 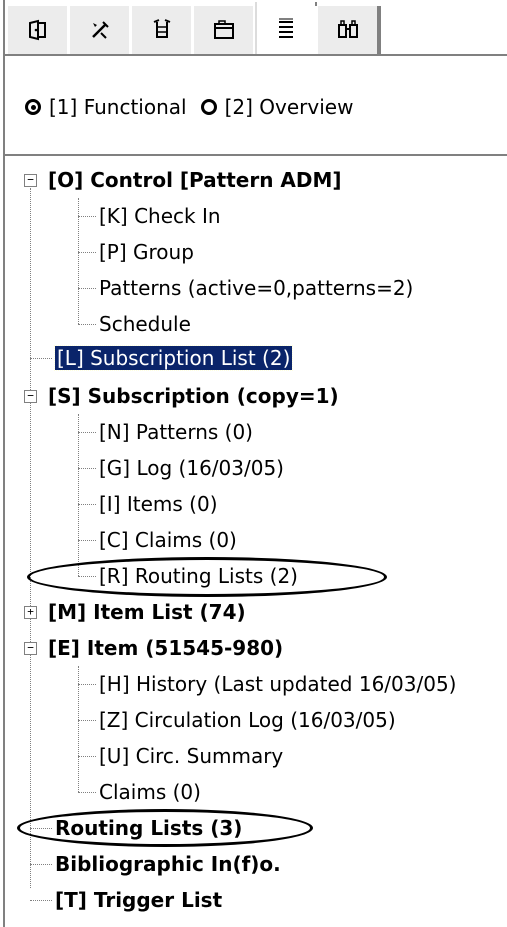 What do you see at coordinates (277, 684) in the screenshot?
I see `tree-node-history: [H] History (Last updated 16/03/05)` at bounding box center [277, 684].